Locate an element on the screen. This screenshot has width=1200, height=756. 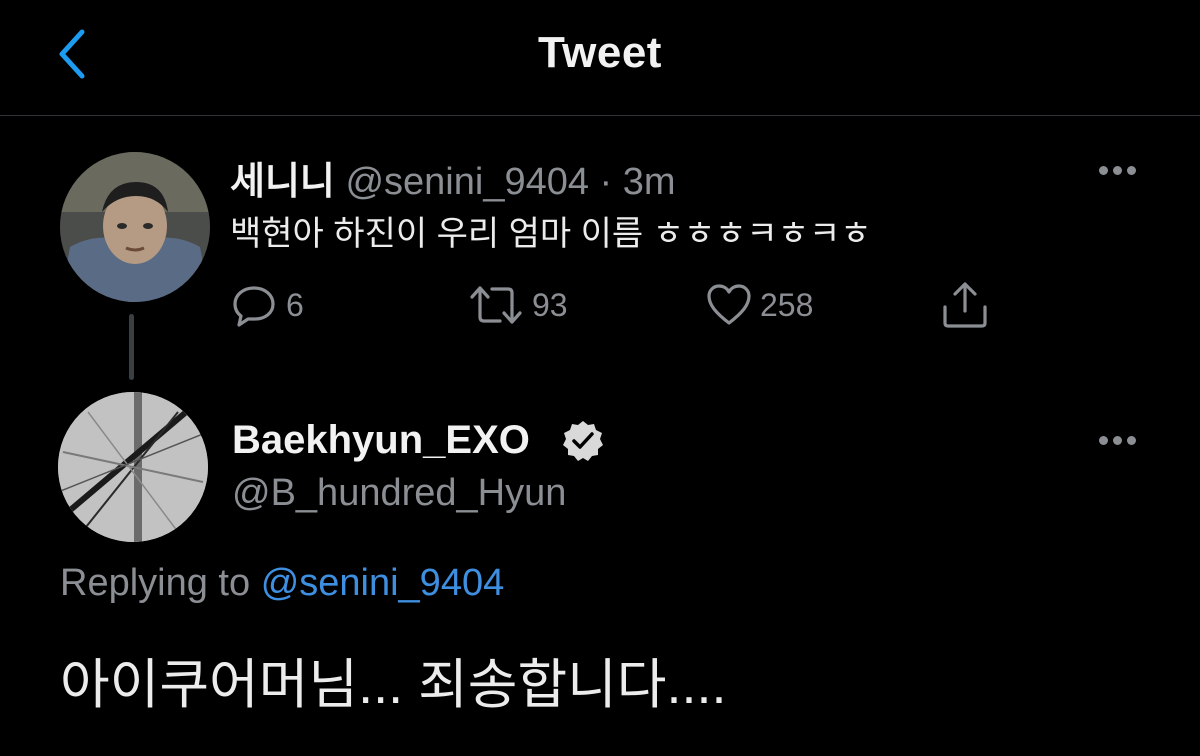
replying-to-handle-link: @senini_9404 is located at coordinates (383, 583).